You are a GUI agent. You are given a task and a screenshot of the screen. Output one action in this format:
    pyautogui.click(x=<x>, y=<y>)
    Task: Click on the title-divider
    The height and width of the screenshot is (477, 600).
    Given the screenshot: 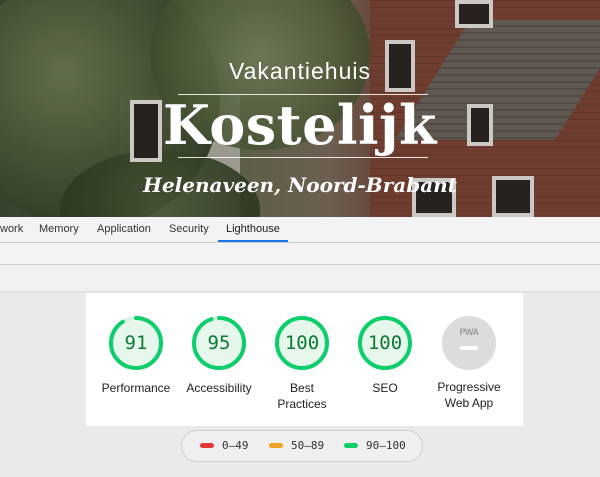 What is the action you would take?
    pyautogui.click(x=303, y=157)
    